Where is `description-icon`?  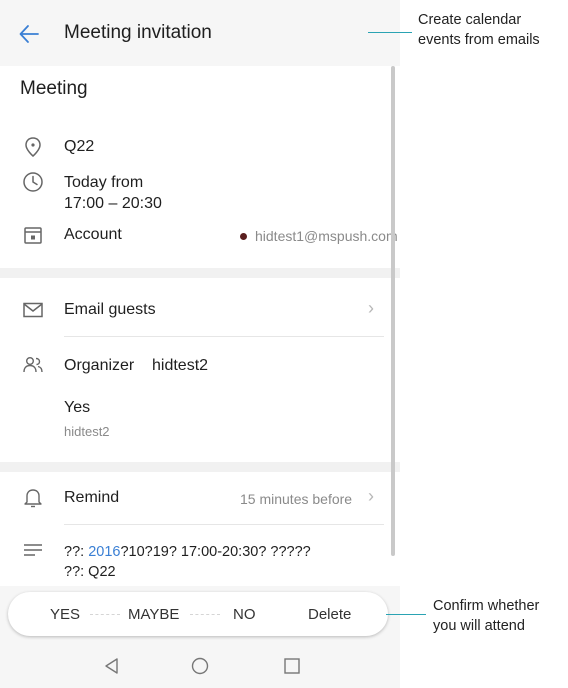 description-icon is located at coordinates (33, 550).